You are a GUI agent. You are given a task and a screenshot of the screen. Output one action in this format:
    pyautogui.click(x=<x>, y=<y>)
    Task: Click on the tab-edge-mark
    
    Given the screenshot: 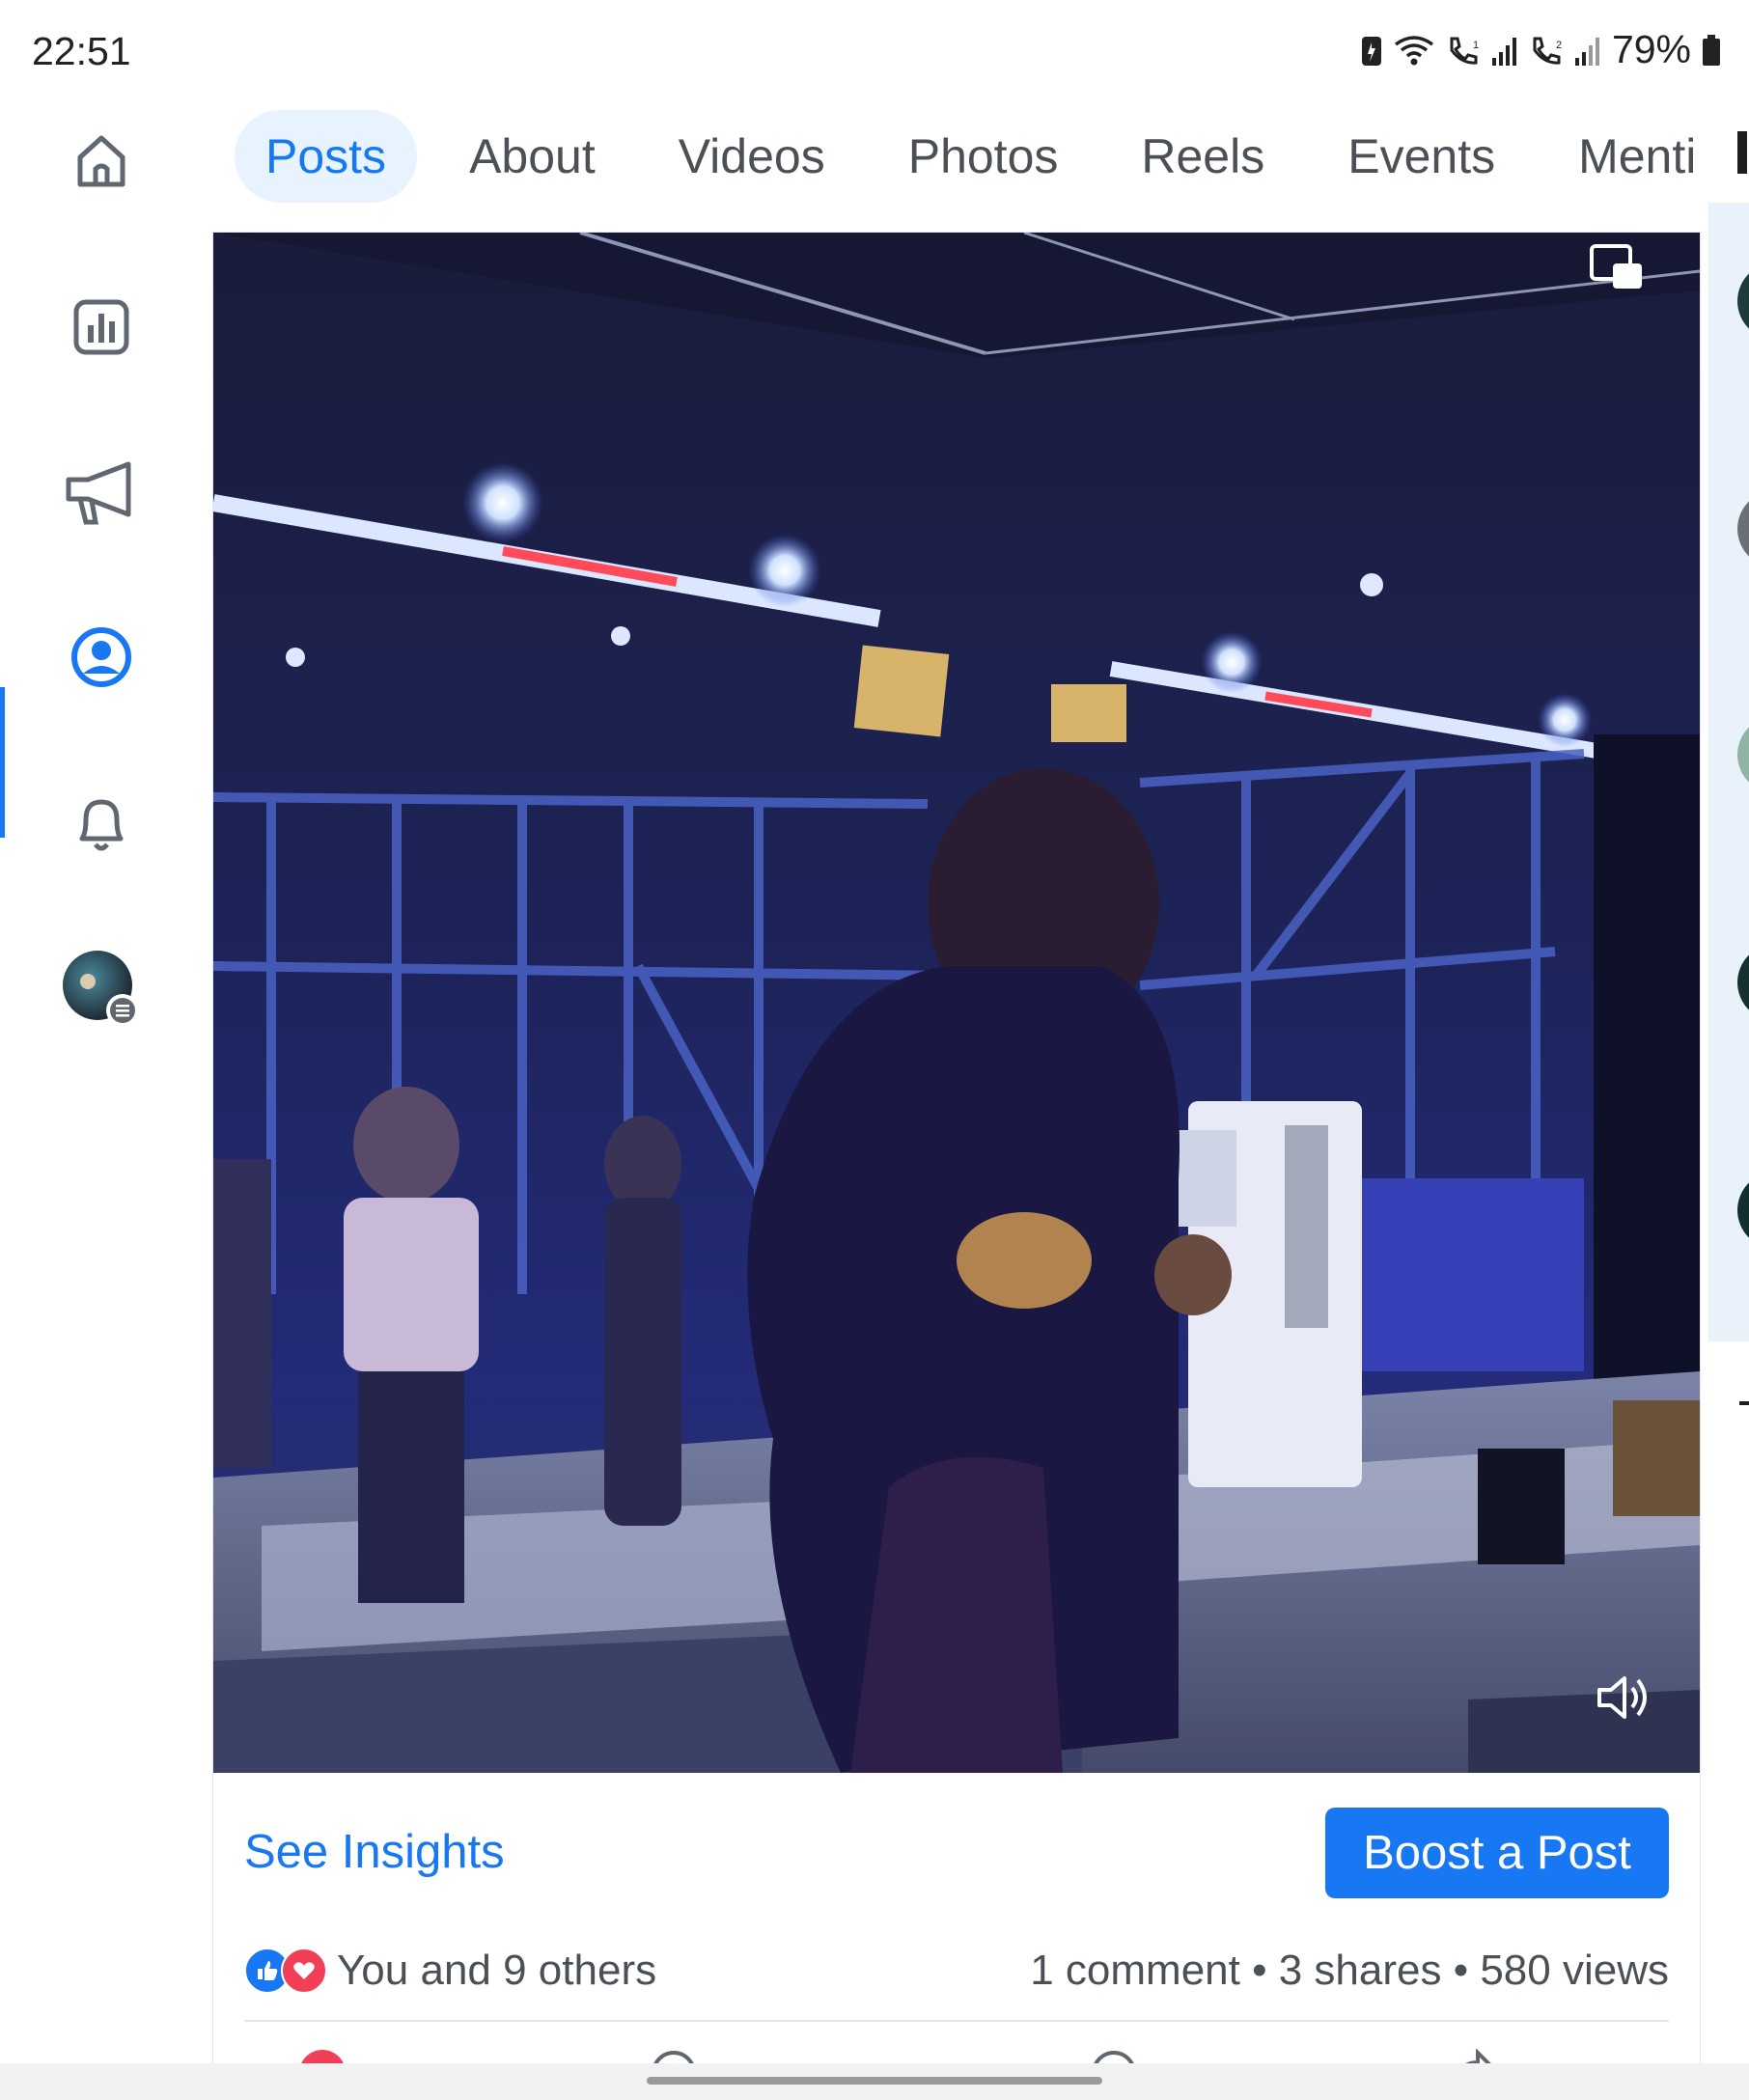 What is the action you would take?
    pyautogui.click(x=1742, y=152)
    